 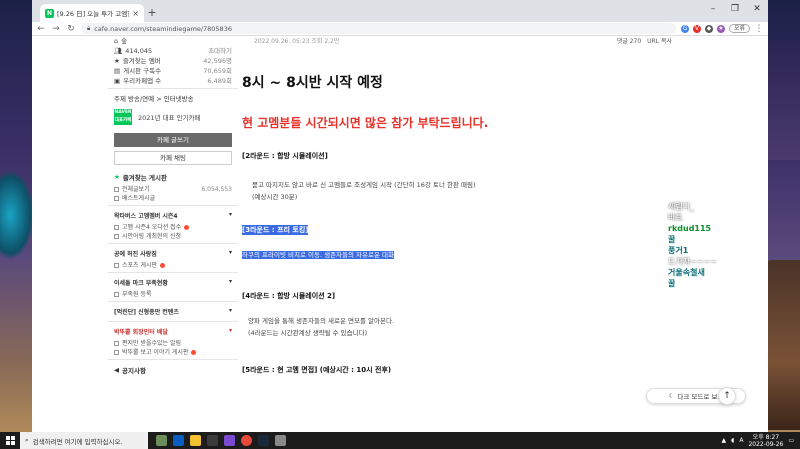 What do you see at coordinates (741, 440) in the screenshot?
I see `input-lang: A` at bounding box center [741, 440].